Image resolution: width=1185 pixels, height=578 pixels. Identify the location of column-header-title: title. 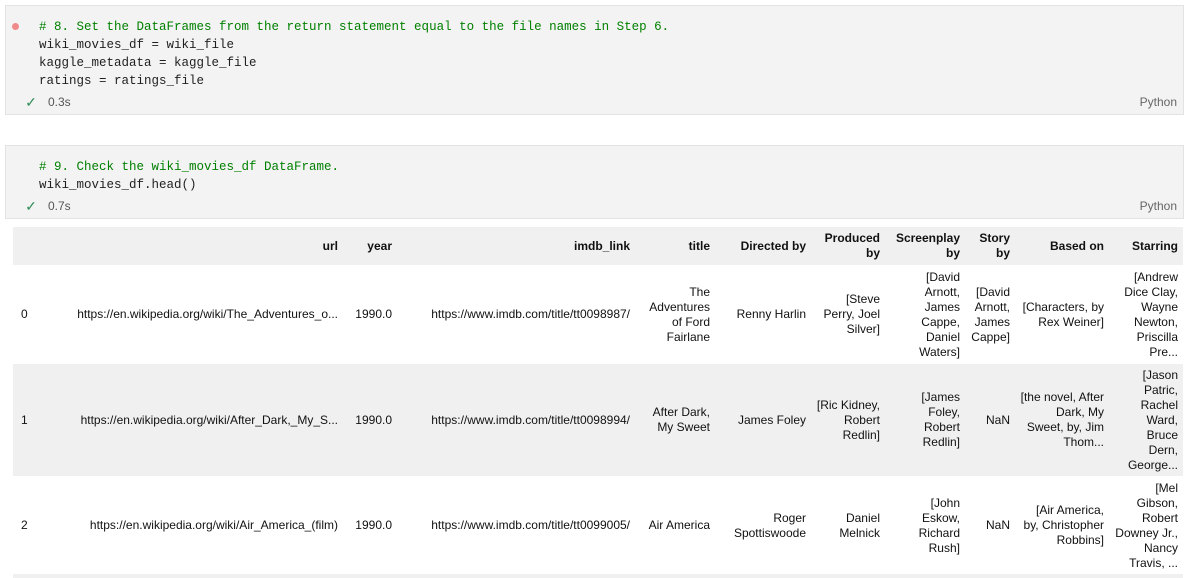
(699, 245).